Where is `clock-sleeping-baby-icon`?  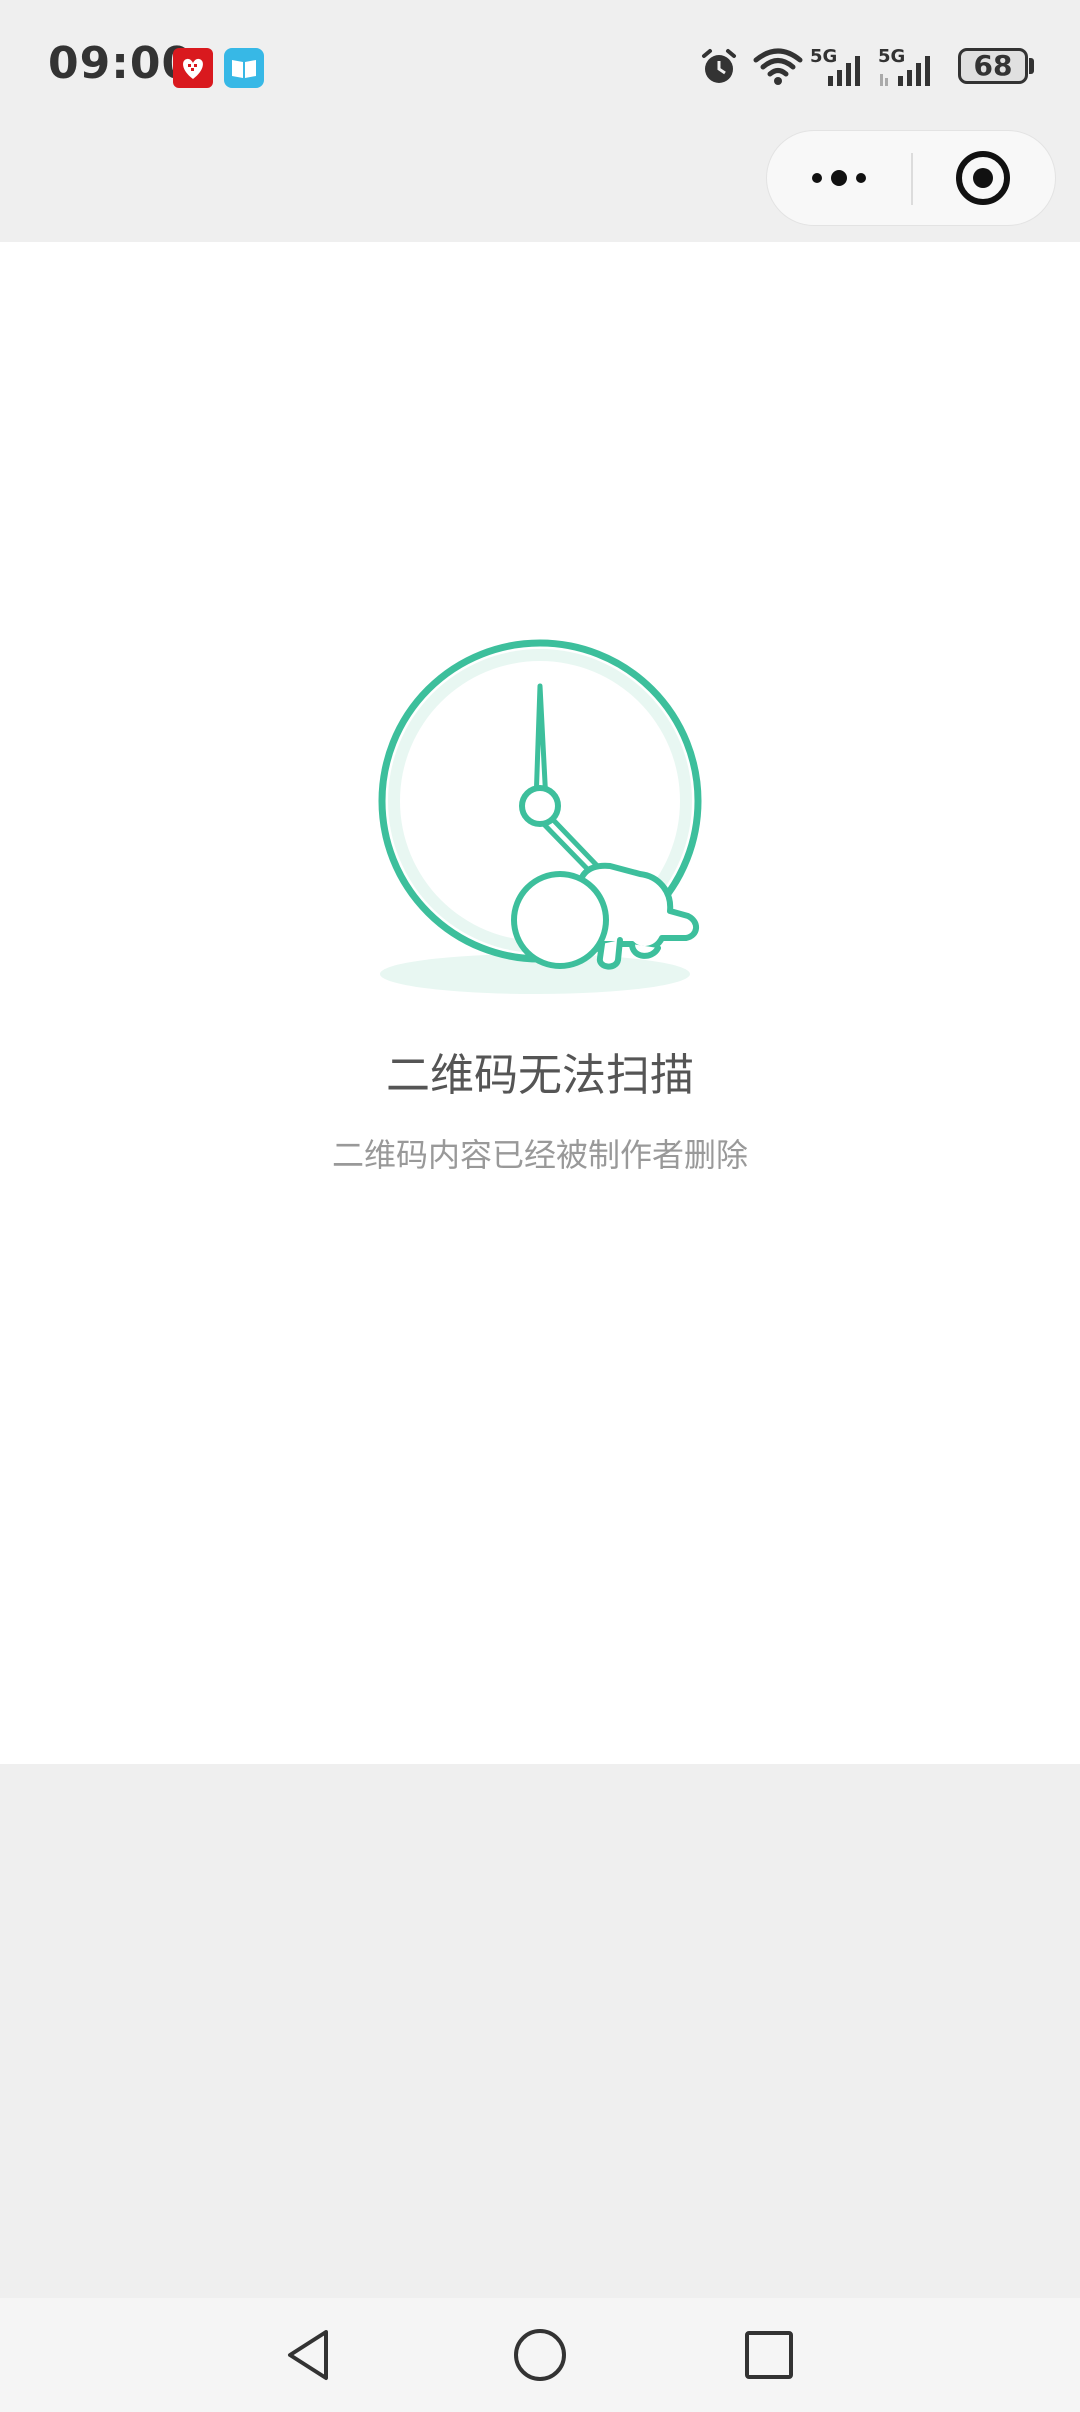 clock-sleeping-baby-icon is located at coordinates (540, 816).